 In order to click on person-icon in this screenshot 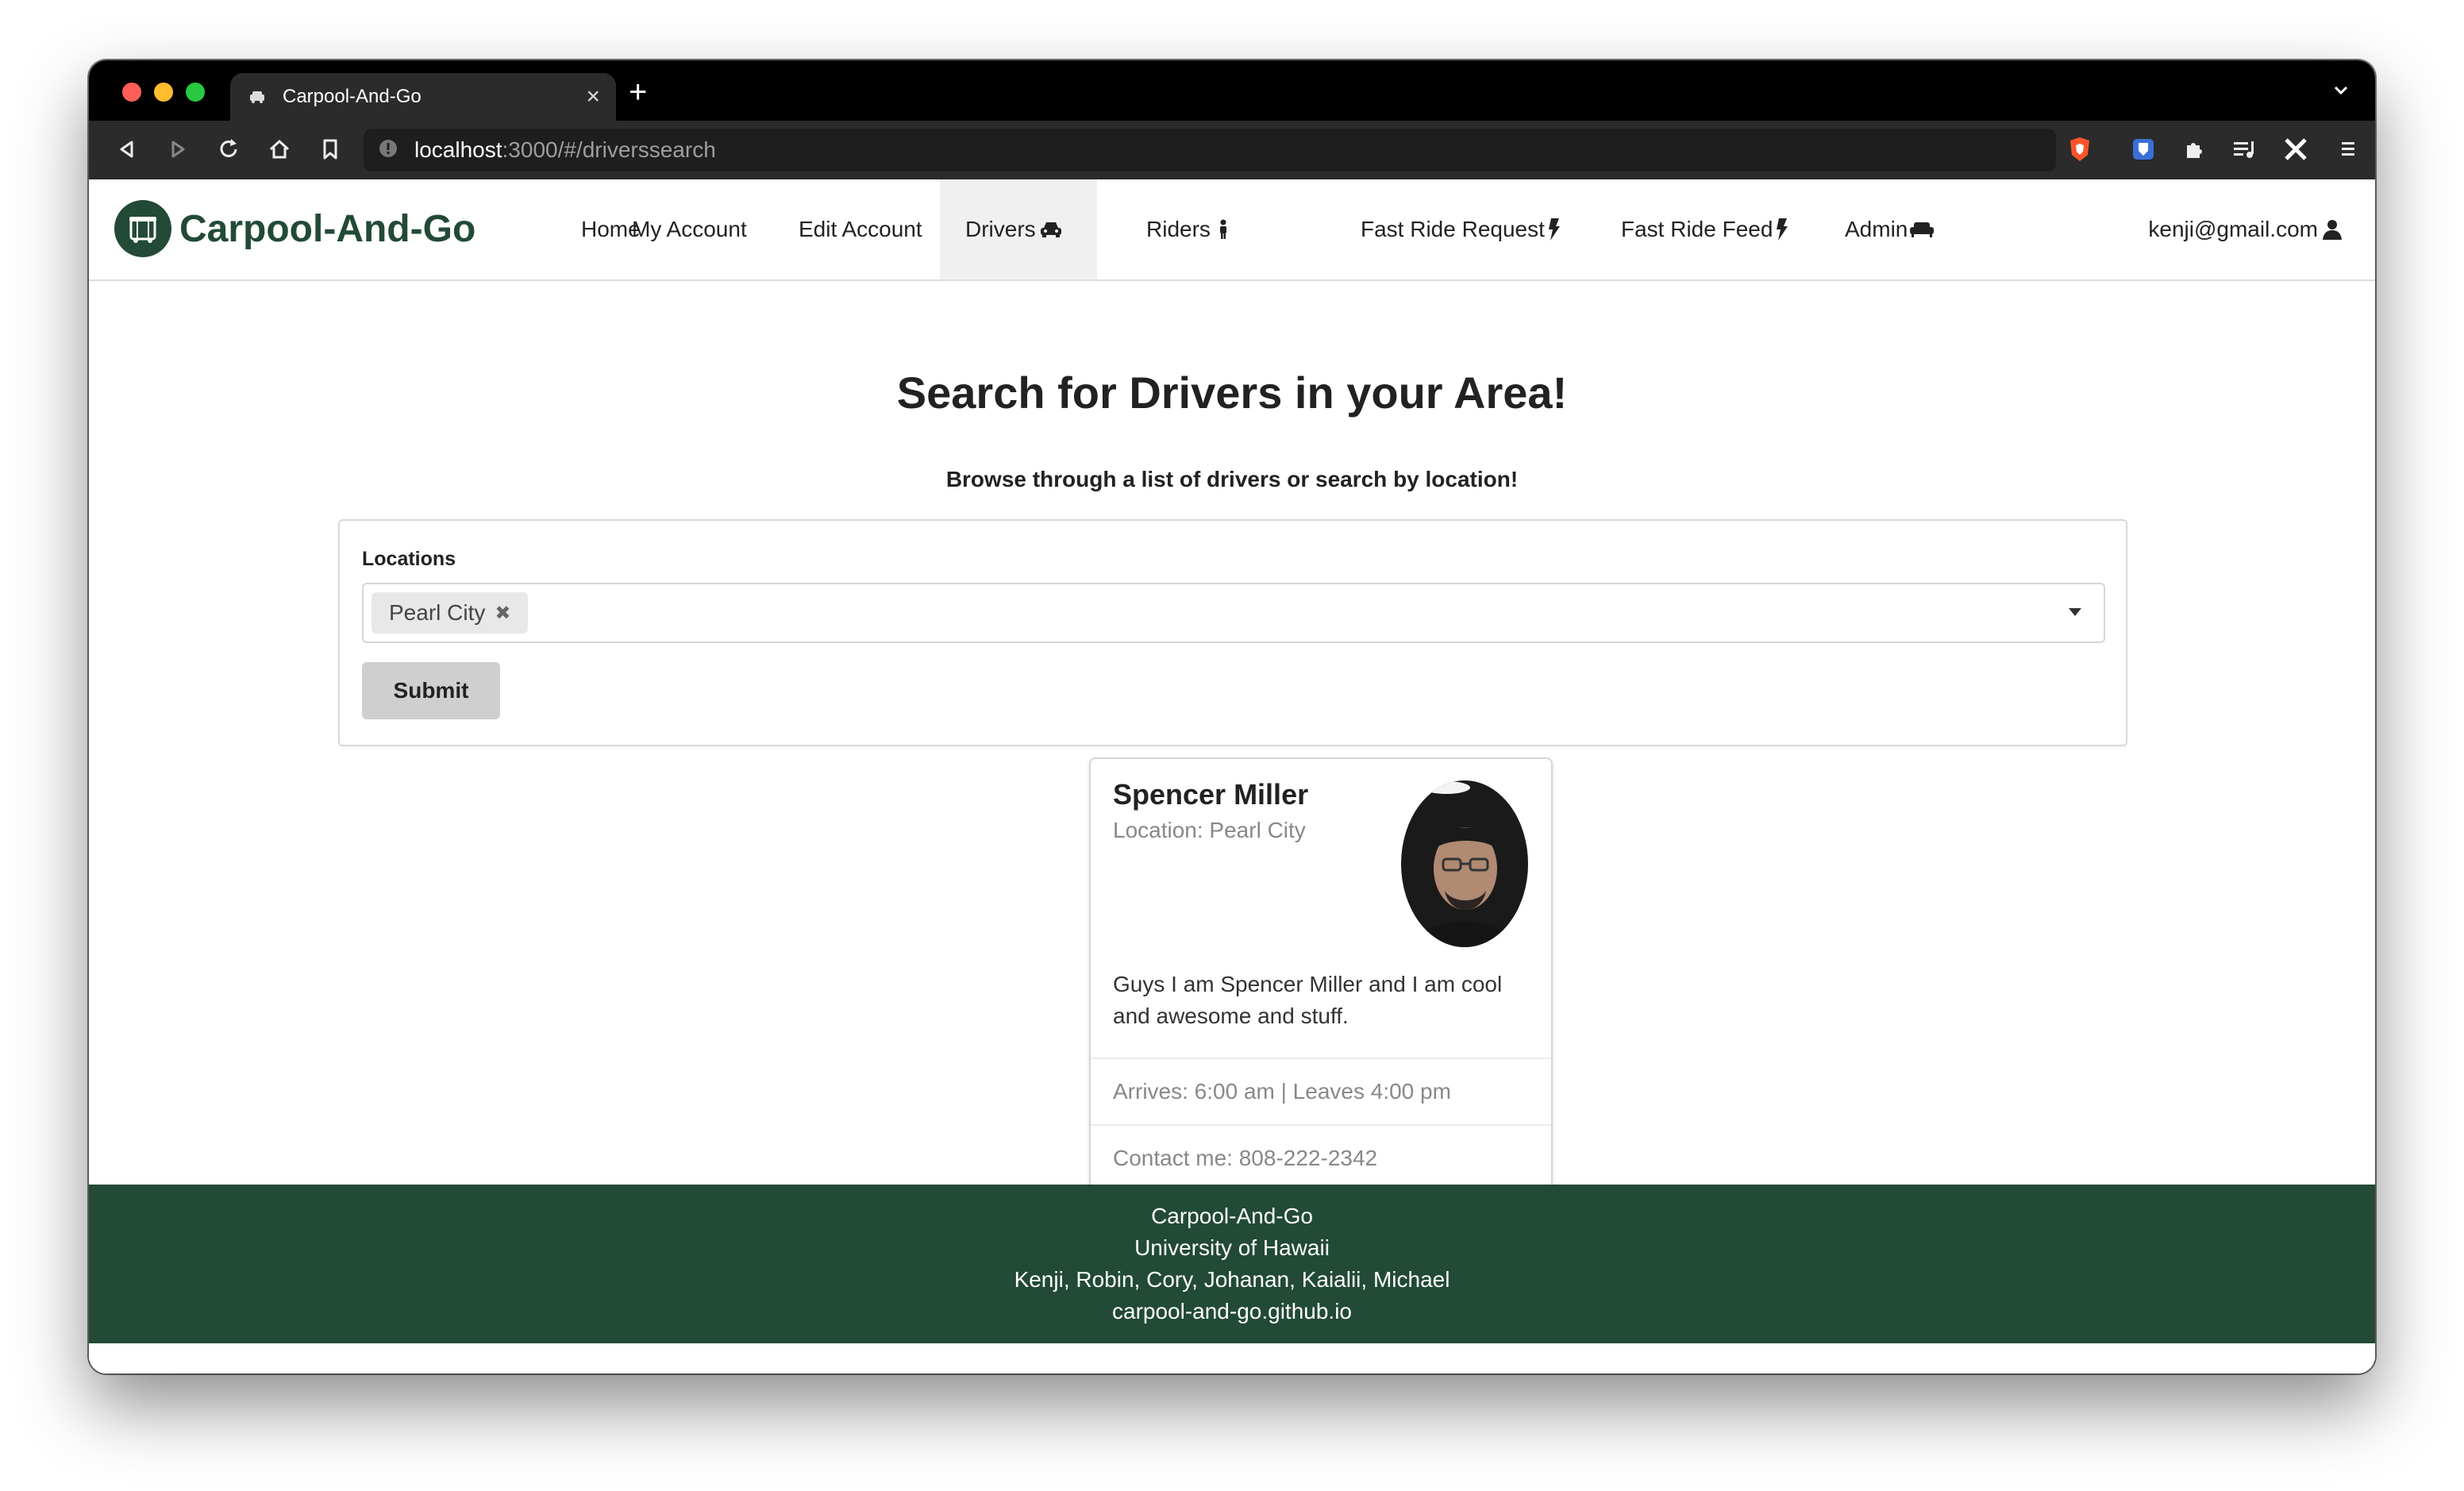, I will do `click(1223, 230)`.